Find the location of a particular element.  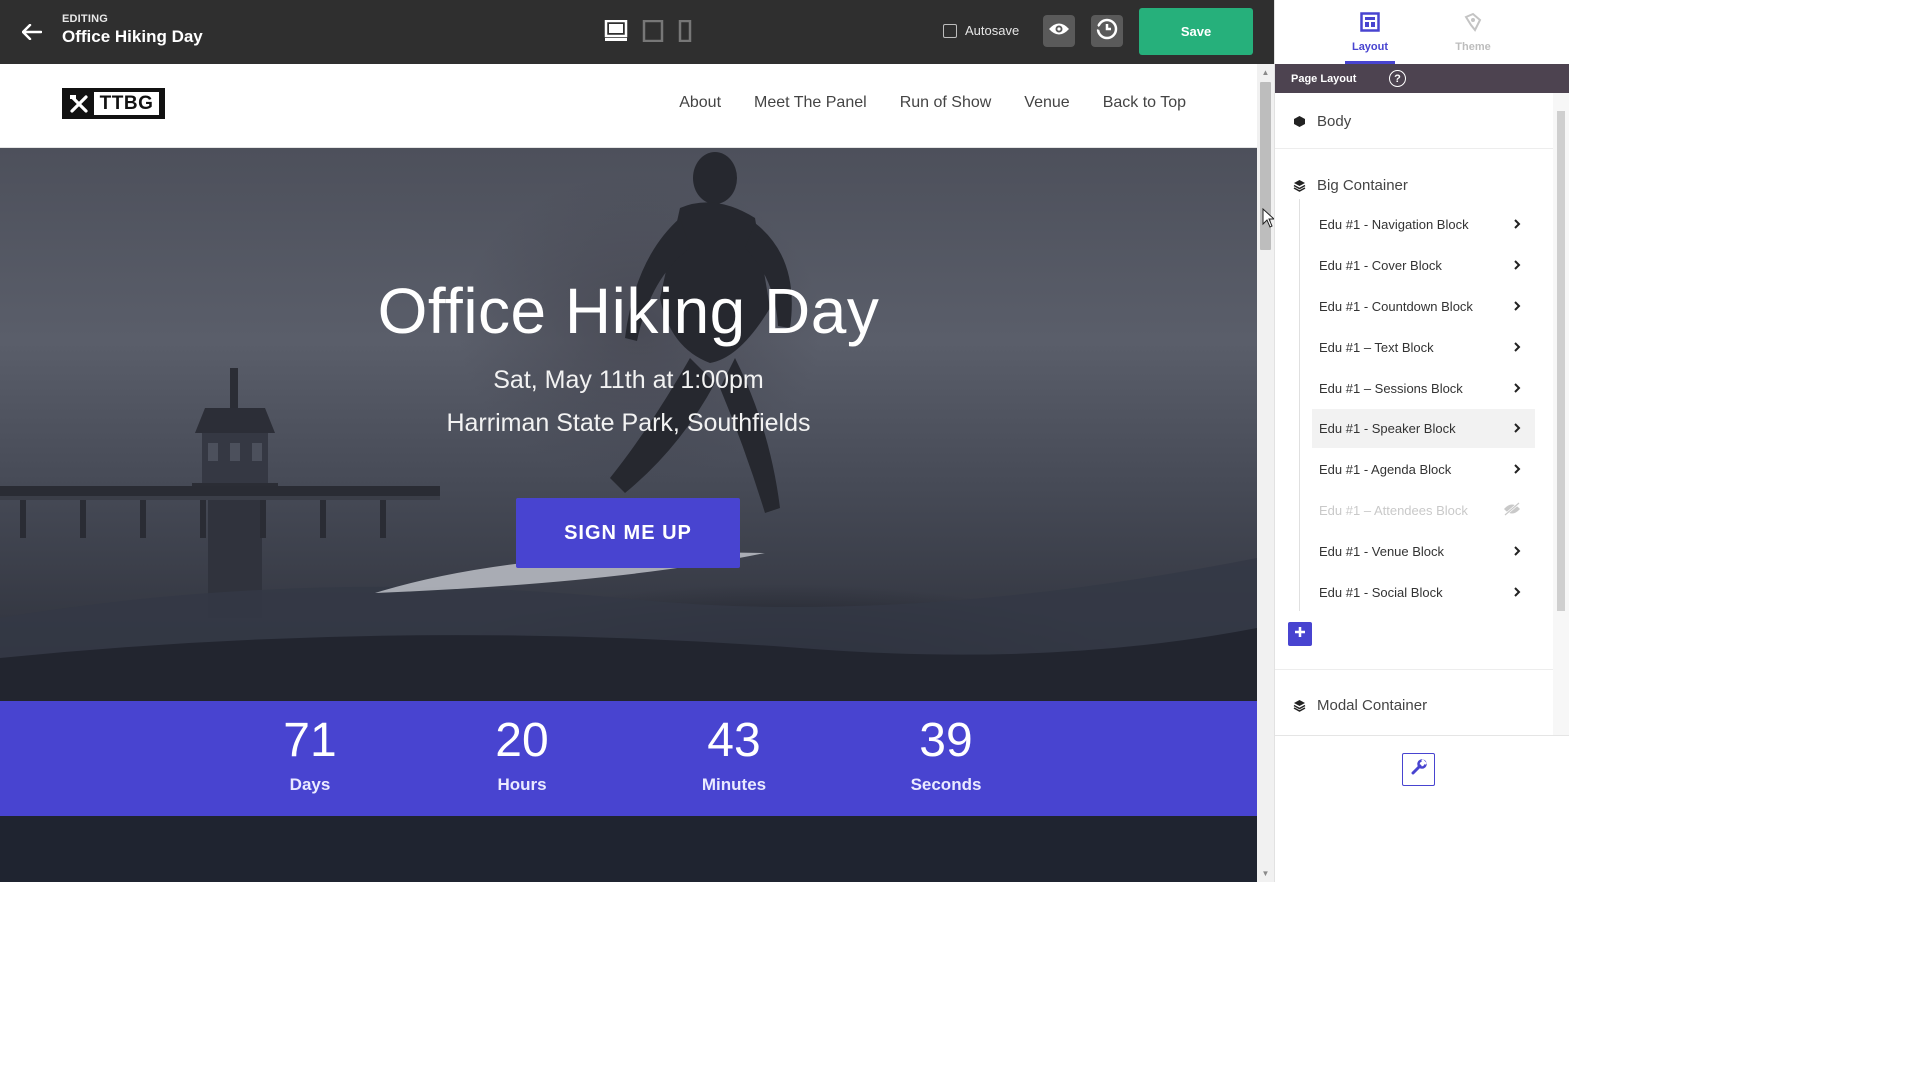

nav-link-back-to-top: Back to Top is located at coordinates (1144, 103).